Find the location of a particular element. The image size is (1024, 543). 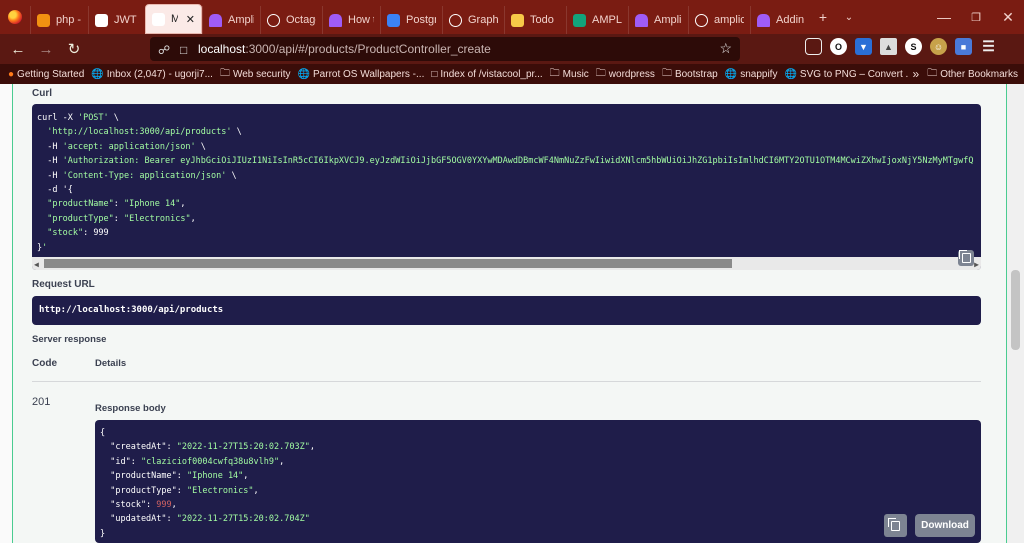

url-host: localhost is located at coordinates (222, 49).